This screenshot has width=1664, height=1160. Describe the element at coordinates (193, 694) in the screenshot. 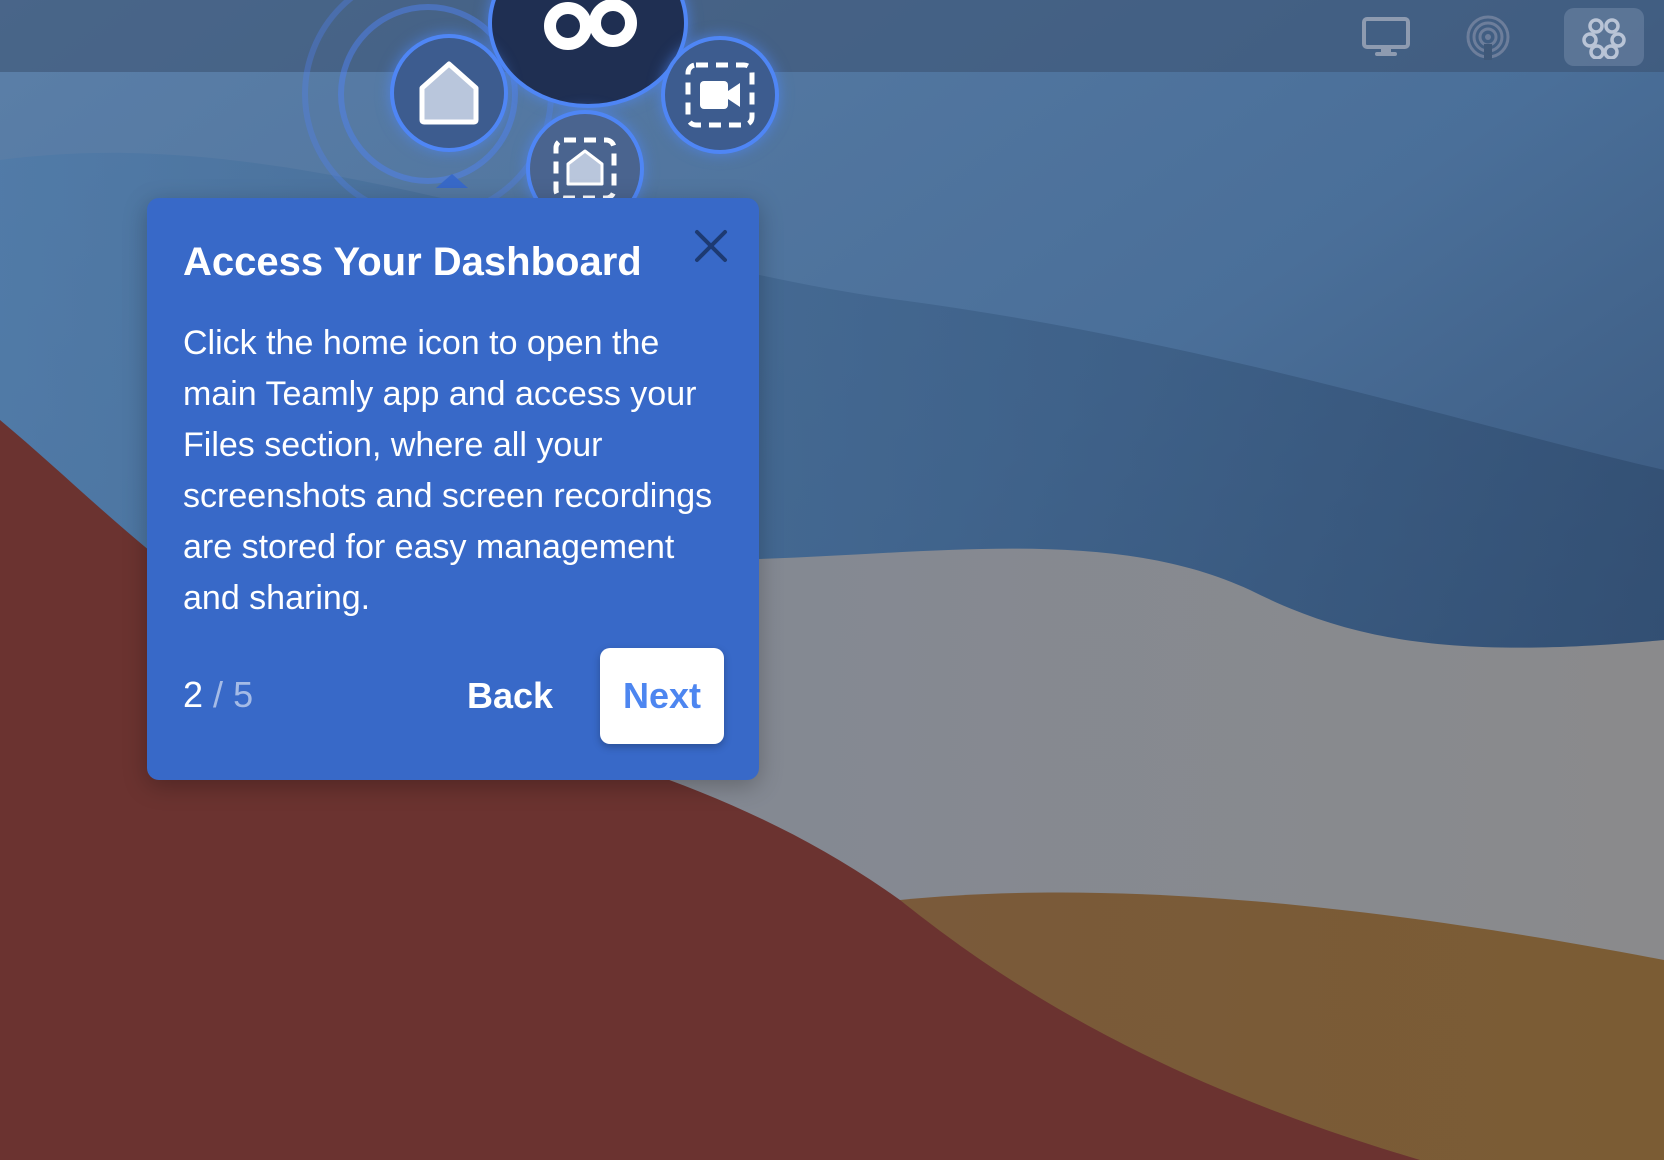

I see `step-current: 2` at that location.